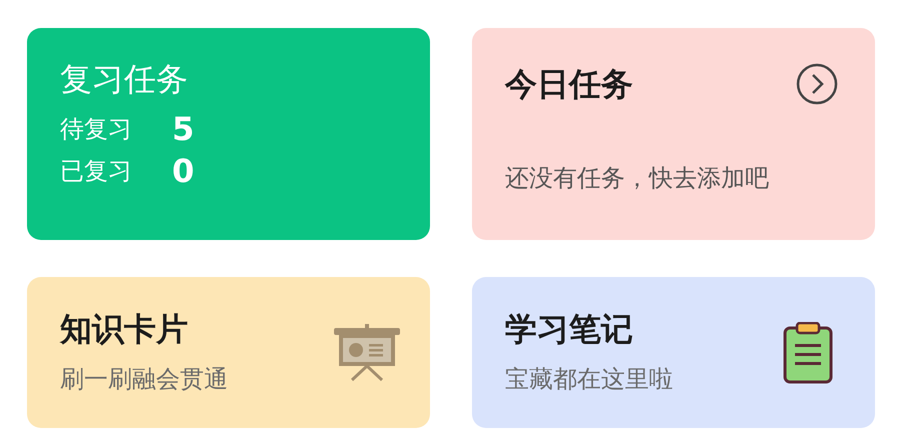 The height and width of the screenshot is (439, 897). What do you see at coordinates (589, 379) in the screenshot?
I see `card-subtitle: 宝藏都在这里啦` at bounding box center [589, 379].